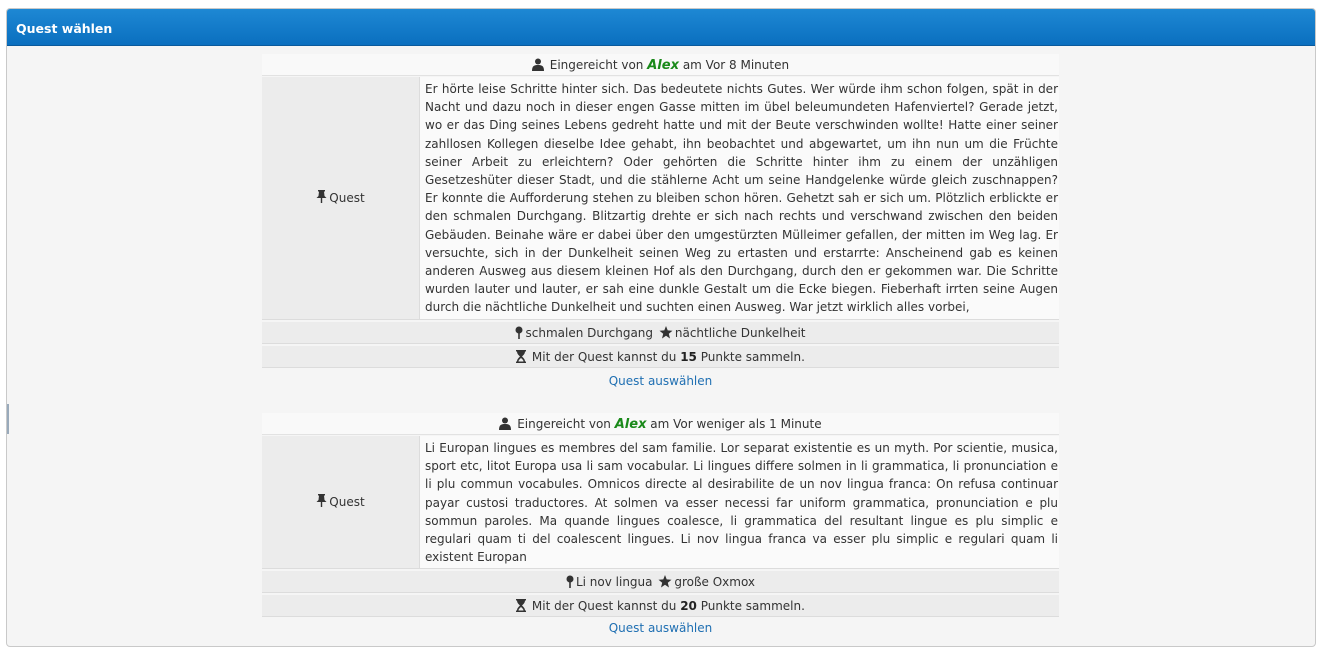 The image size is (1335, 662). I want to click on tags-row: Li nov lingua große Oxmox, so click(660, 582).